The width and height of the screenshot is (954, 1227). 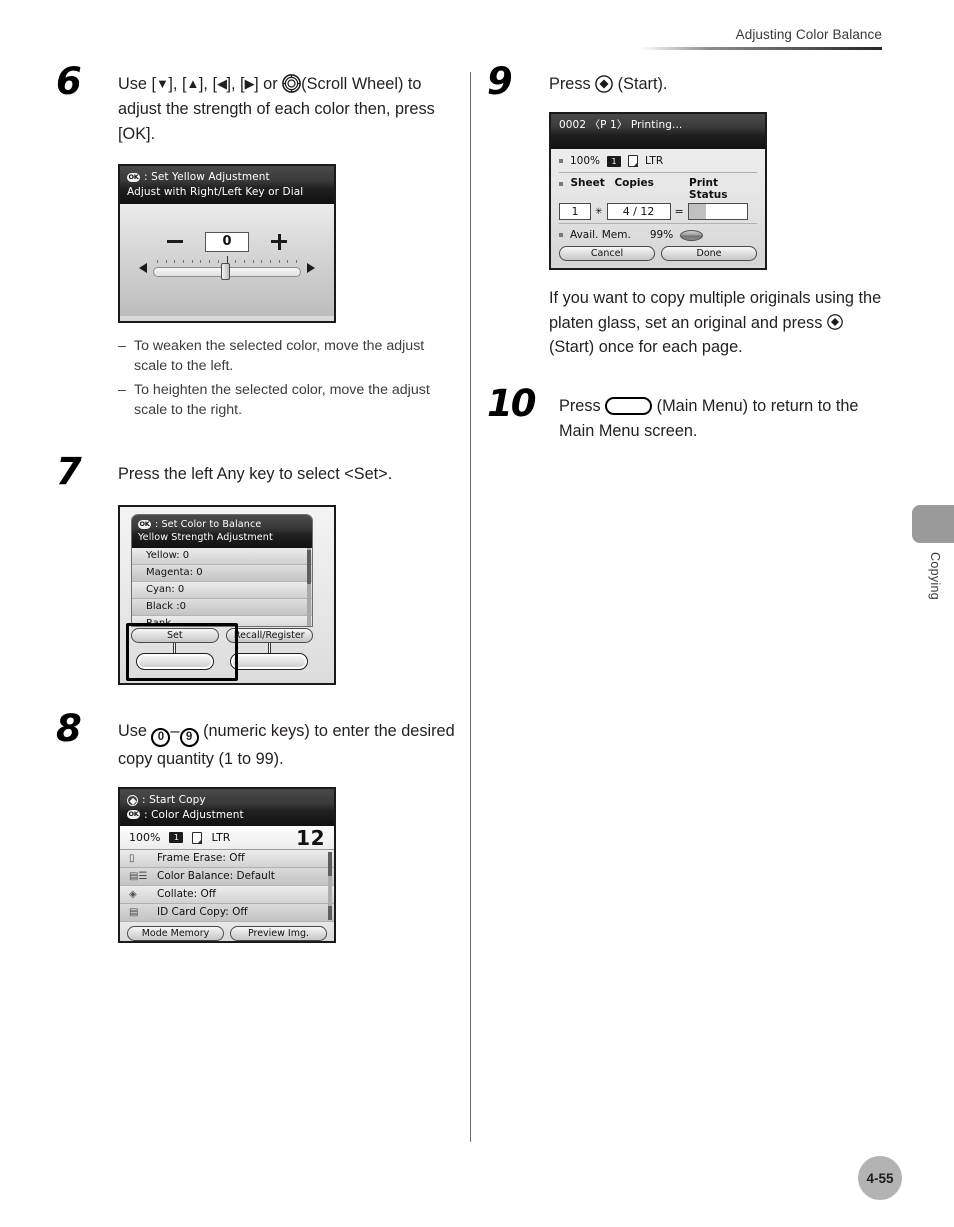 What do you see at coordinates (575, 212) in the screenshot?
I see `sheet-value: 1` at bounding box center [575, 212].